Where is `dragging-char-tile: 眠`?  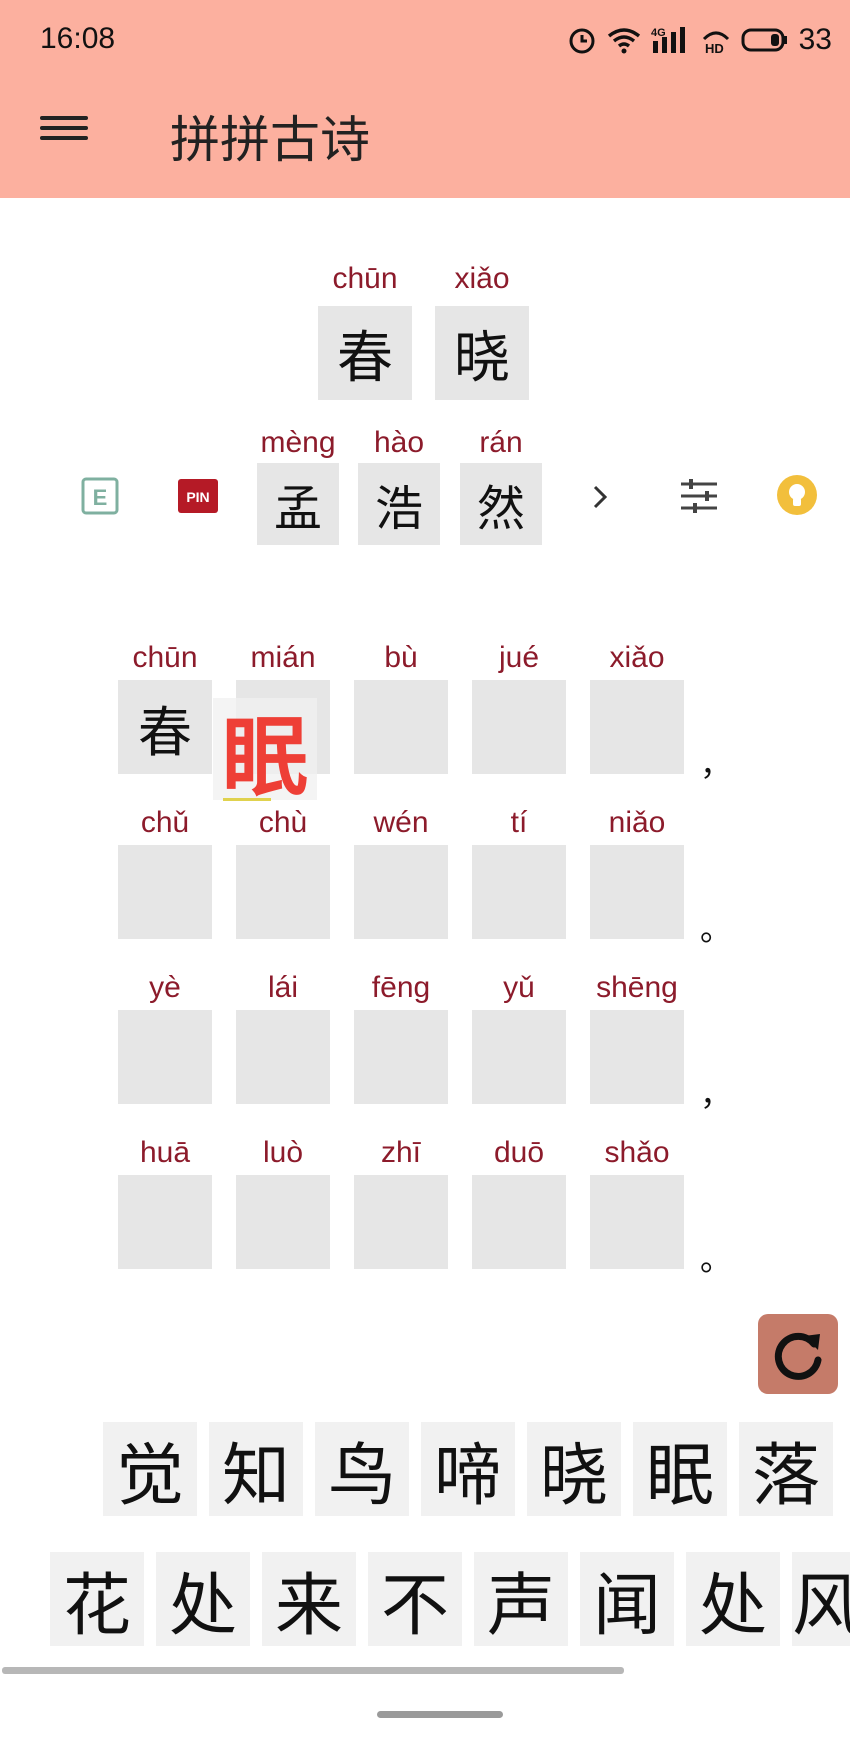 dragging-char-tile: 眠 is located at coordinates (265, 753).